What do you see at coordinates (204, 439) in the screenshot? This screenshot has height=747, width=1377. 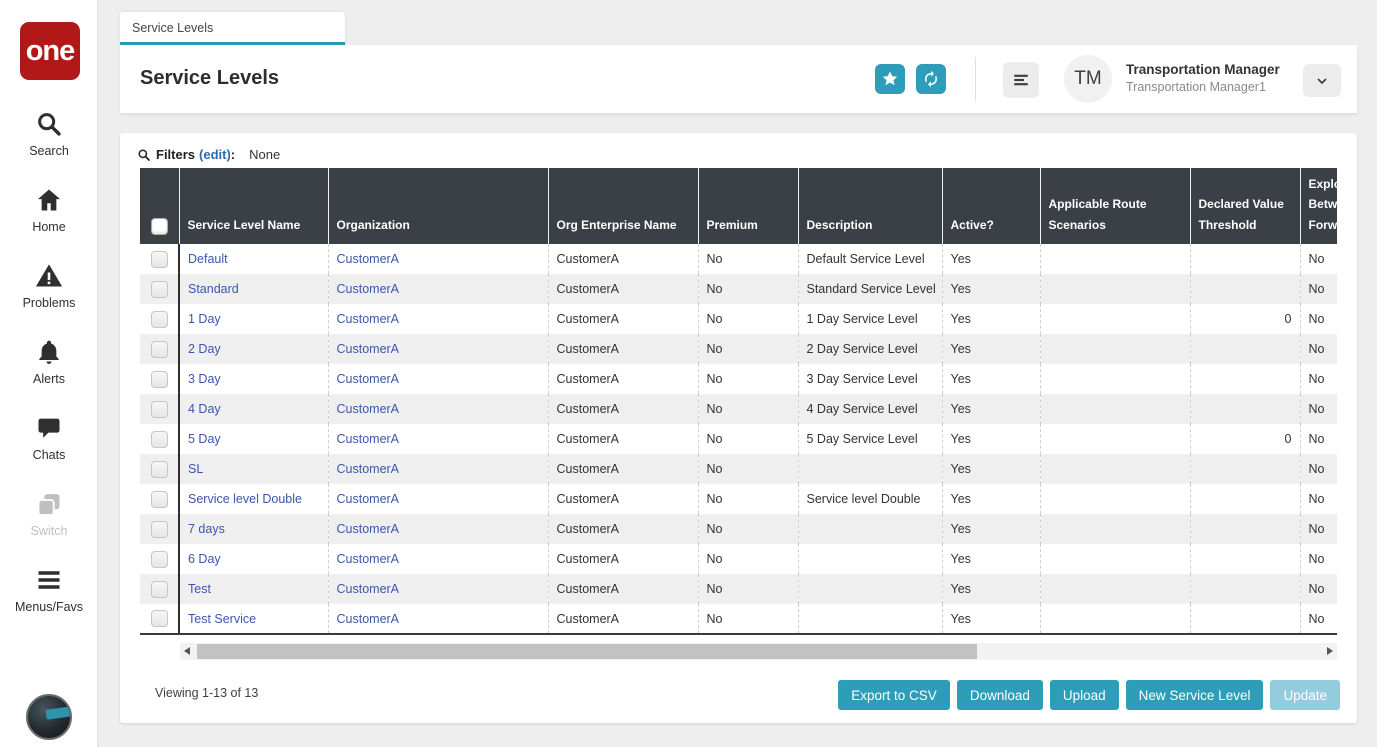 I see `service-level-name-link: 5 Day` at bounding box center [204, 439].